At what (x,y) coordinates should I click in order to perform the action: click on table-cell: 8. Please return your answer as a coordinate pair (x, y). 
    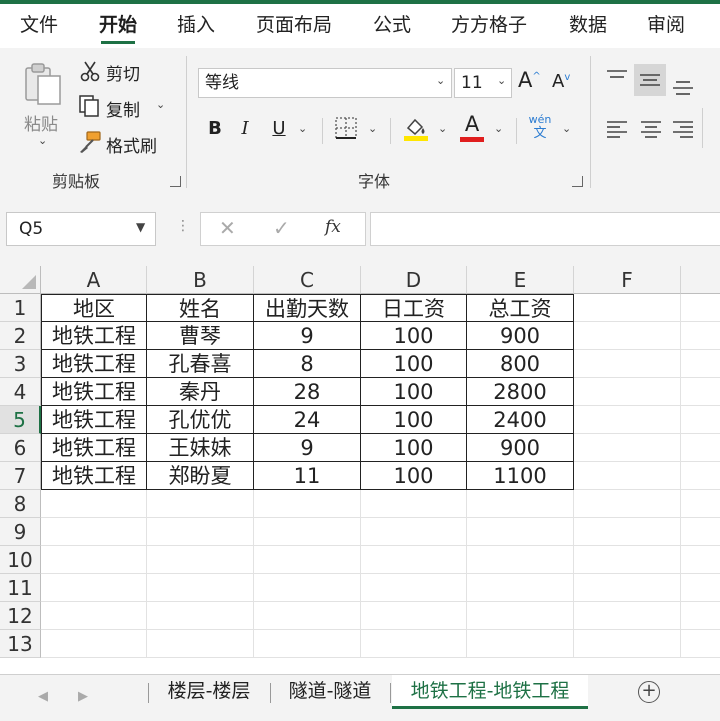
    Looking at the image, I should click on (307, 364).